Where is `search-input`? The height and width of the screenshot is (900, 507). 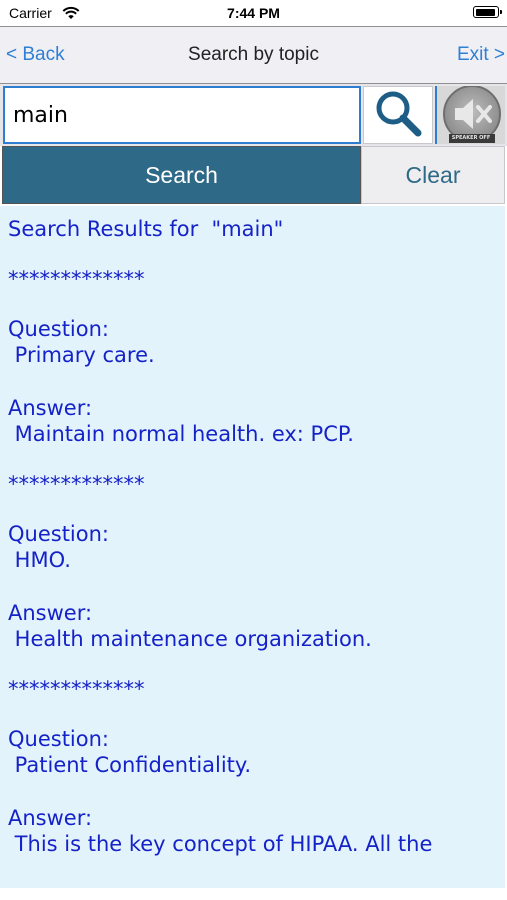
search-input is located at coordinates (182, 115).